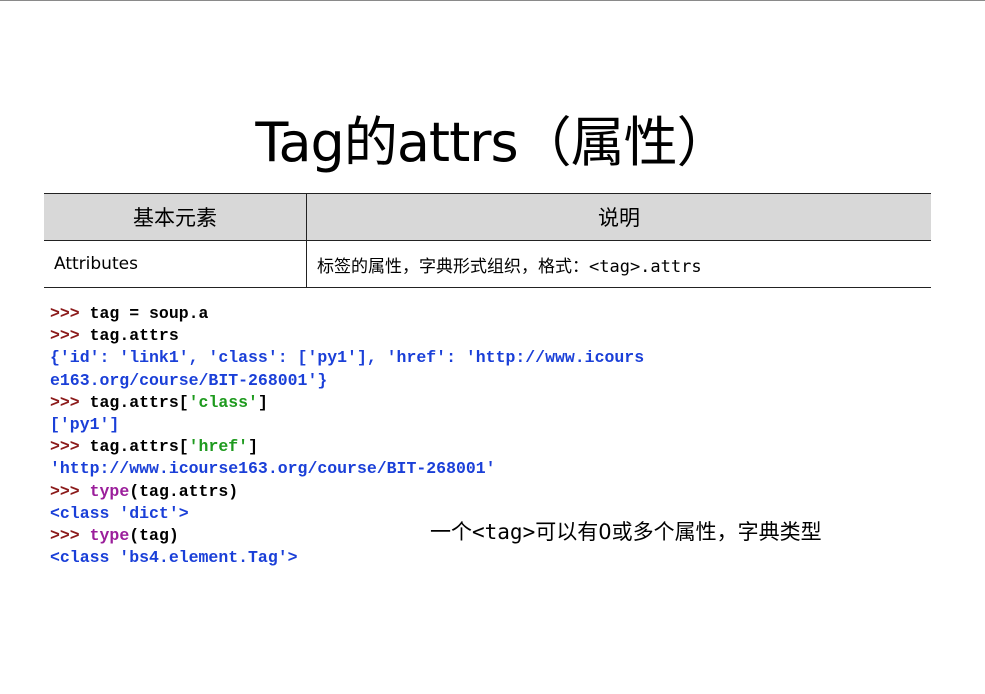 Image resolution: width=985 pixels, height=694 pixels. What do you see at coordinates (175, 217) in the screenshot?
I see `header-element: 基本元素` at bounding box center [175, 217].